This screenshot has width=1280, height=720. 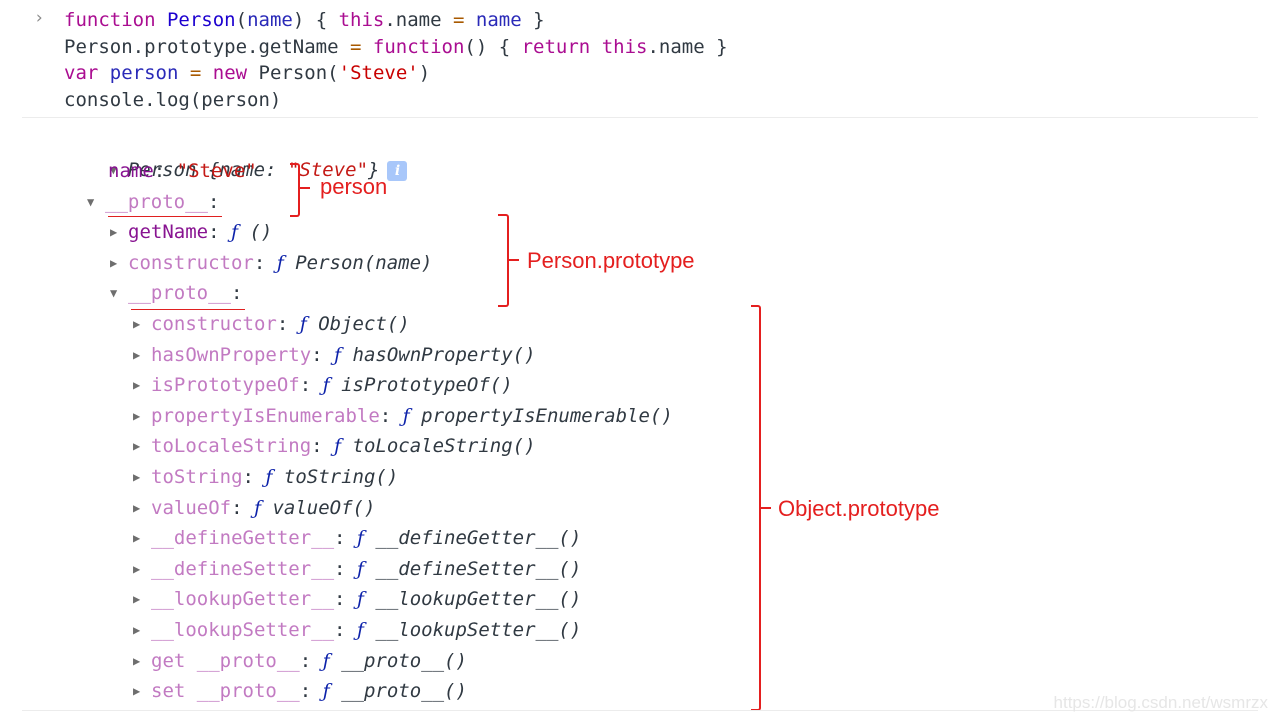 What do you see at coordinates (191, 507) in the screenshot?
I see `property-key: valueOf` at bounding box center [191, 507].